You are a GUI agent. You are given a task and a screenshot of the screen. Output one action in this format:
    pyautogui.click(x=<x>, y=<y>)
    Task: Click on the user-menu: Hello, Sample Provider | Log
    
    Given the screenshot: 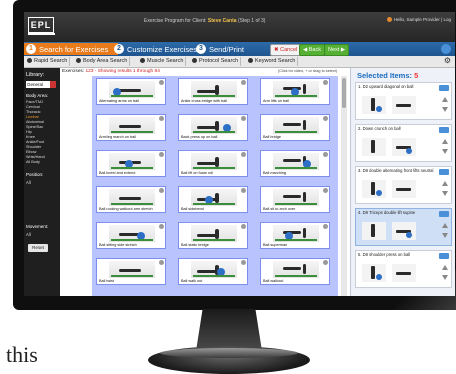 What is the action you would take?
    pyautogui.click(x=418, y=20)
    